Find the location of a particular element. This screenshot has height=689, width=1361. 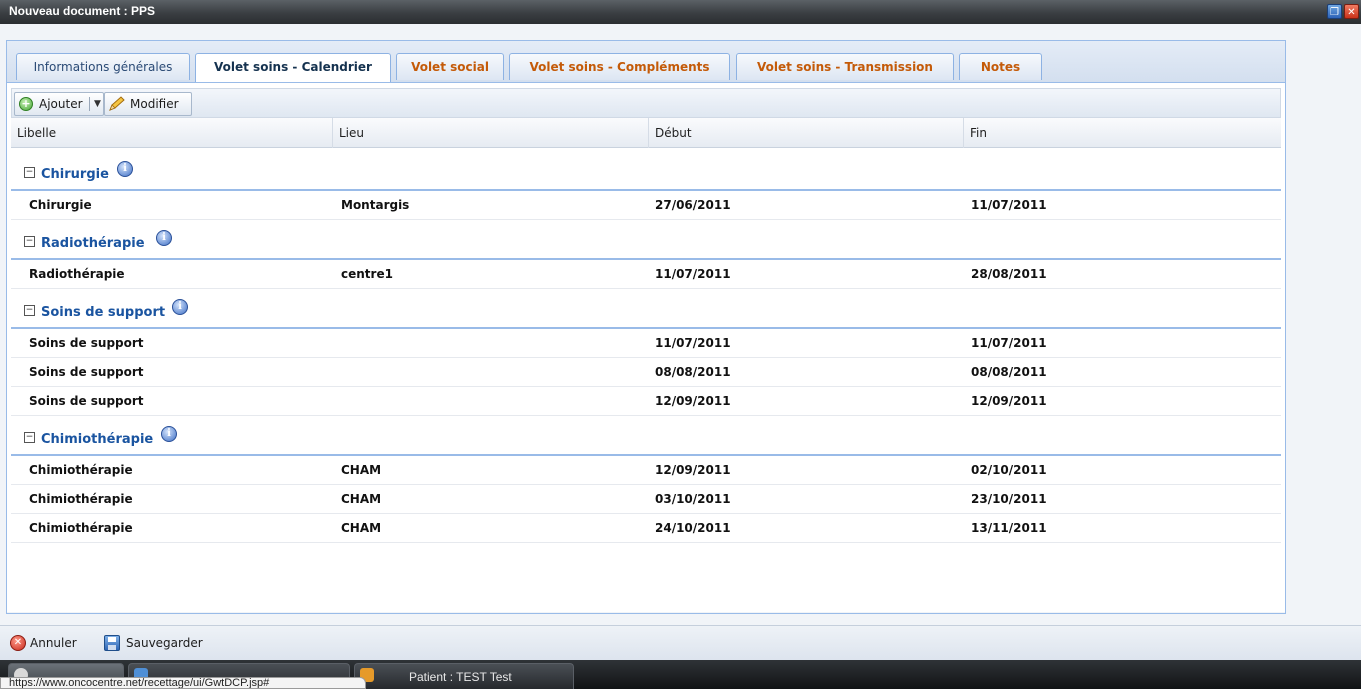

cell-debut: 24/10/2011 is located at coordinates (693, 528).